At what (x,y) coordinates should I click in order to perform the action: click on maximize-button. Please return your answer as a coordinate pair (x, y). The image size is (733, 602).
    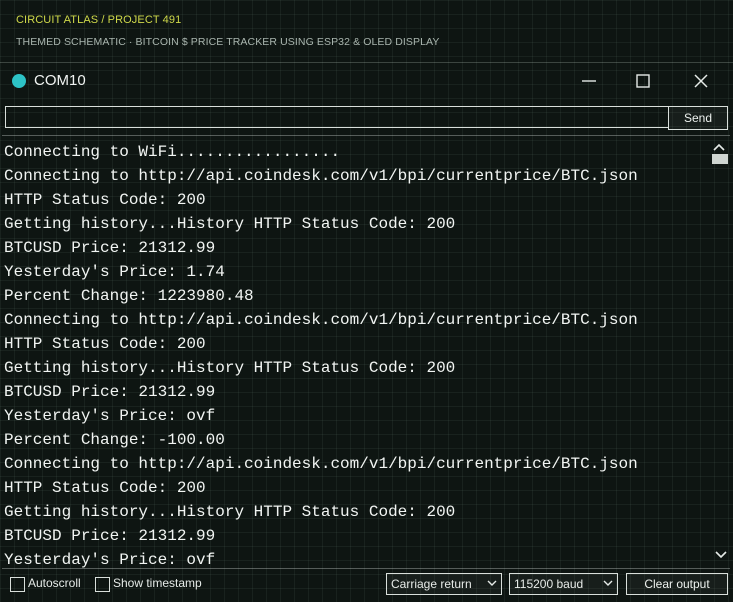
    Looking at the image, I should click on (643, 81).